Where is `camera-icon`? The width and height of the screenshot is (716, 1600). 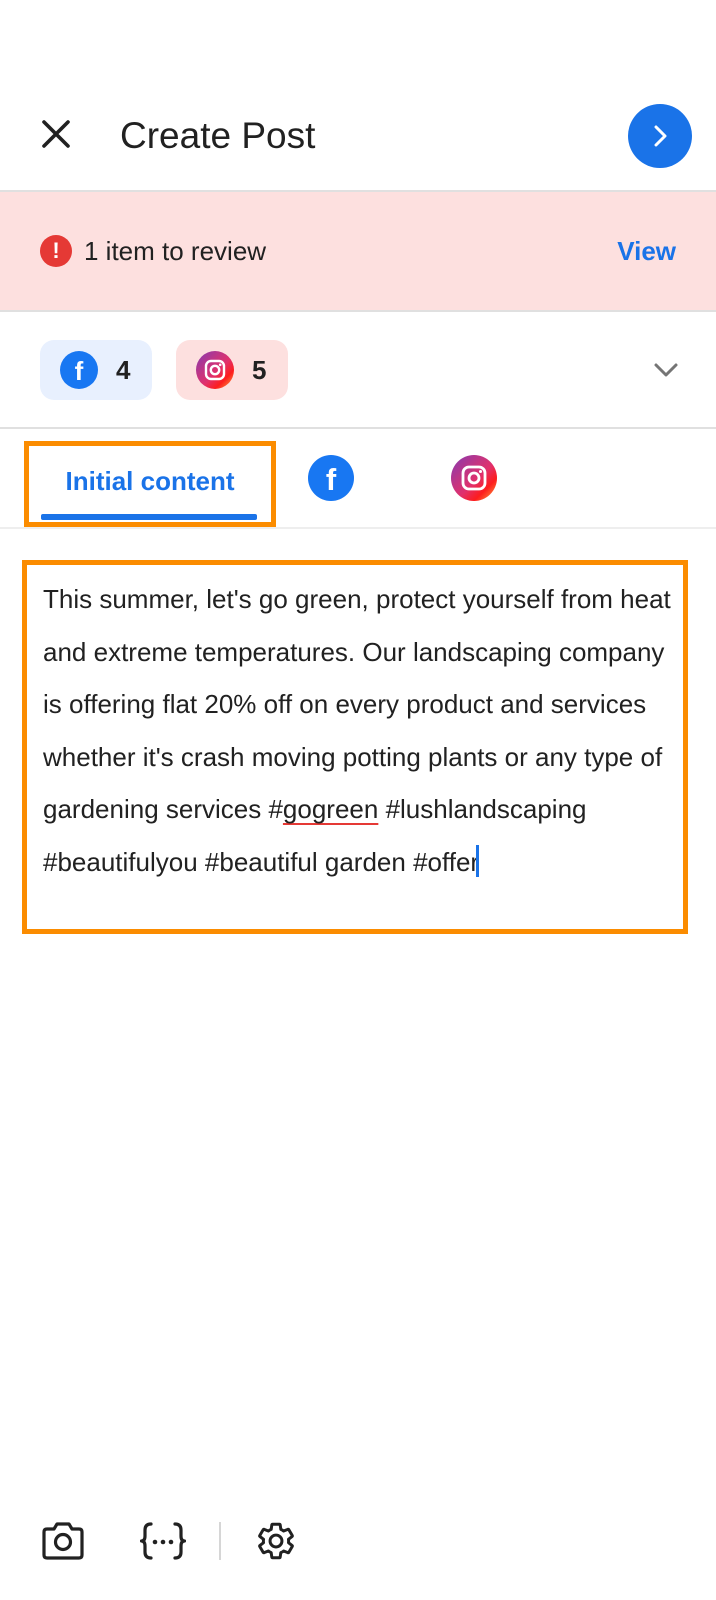
camera-icon is located at coordinates (63, 1541).